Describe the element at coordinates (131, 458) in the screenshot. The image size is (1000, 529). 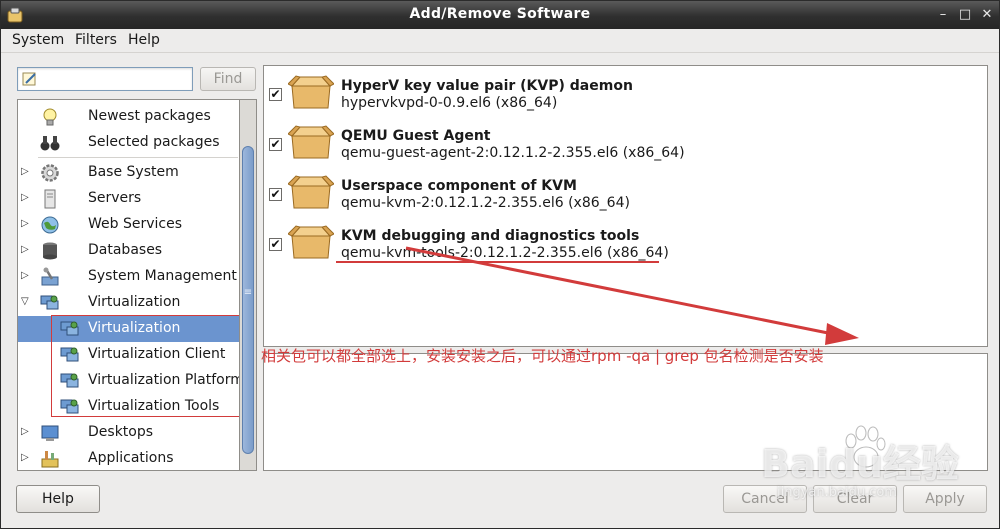
I see `group-item-label: Applications` at that location.